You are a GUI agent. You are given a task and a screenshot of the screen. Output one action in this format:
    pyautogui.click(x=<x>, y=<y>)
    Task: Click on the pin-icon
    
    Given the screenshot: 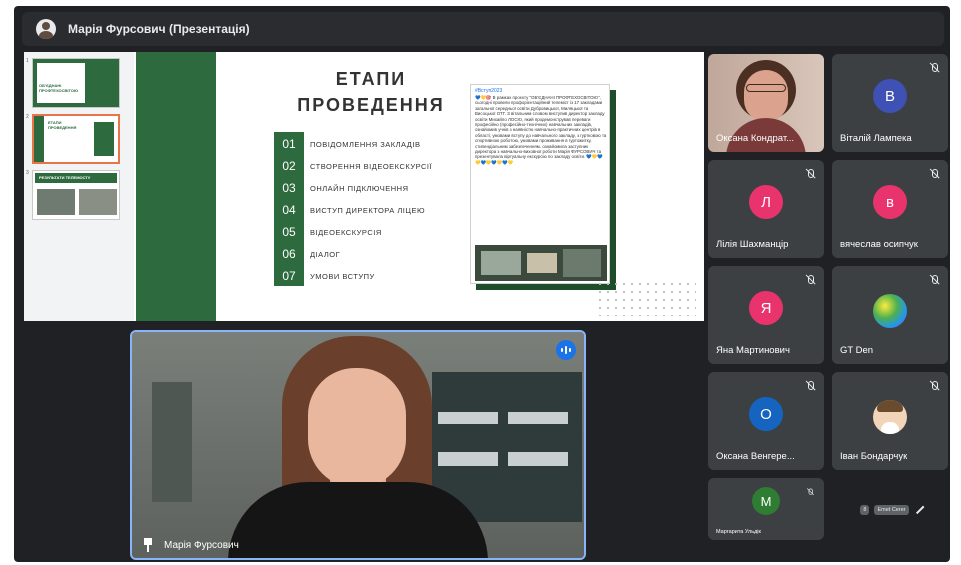 What is the action you would take?
    pyautogui.click(x=148, y=545)
    